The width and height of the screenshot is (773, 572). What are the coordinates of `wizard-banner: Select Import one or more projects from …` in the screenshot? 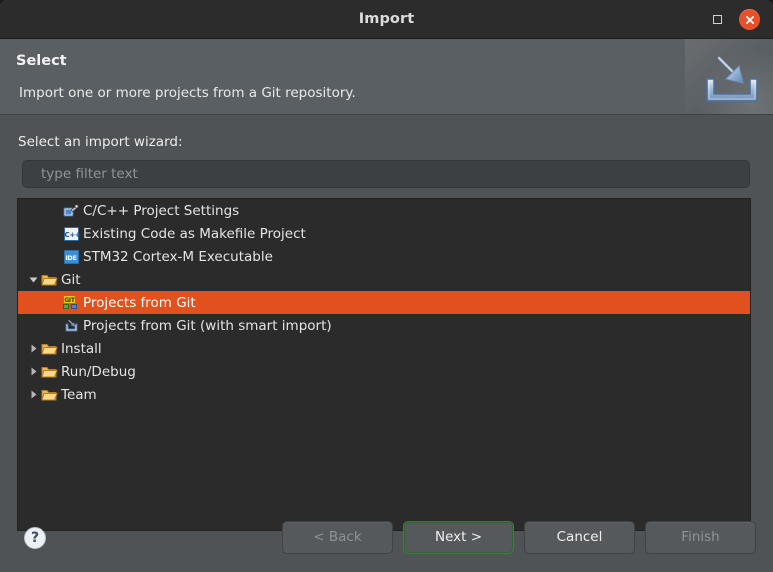 It's located at (386, 77).